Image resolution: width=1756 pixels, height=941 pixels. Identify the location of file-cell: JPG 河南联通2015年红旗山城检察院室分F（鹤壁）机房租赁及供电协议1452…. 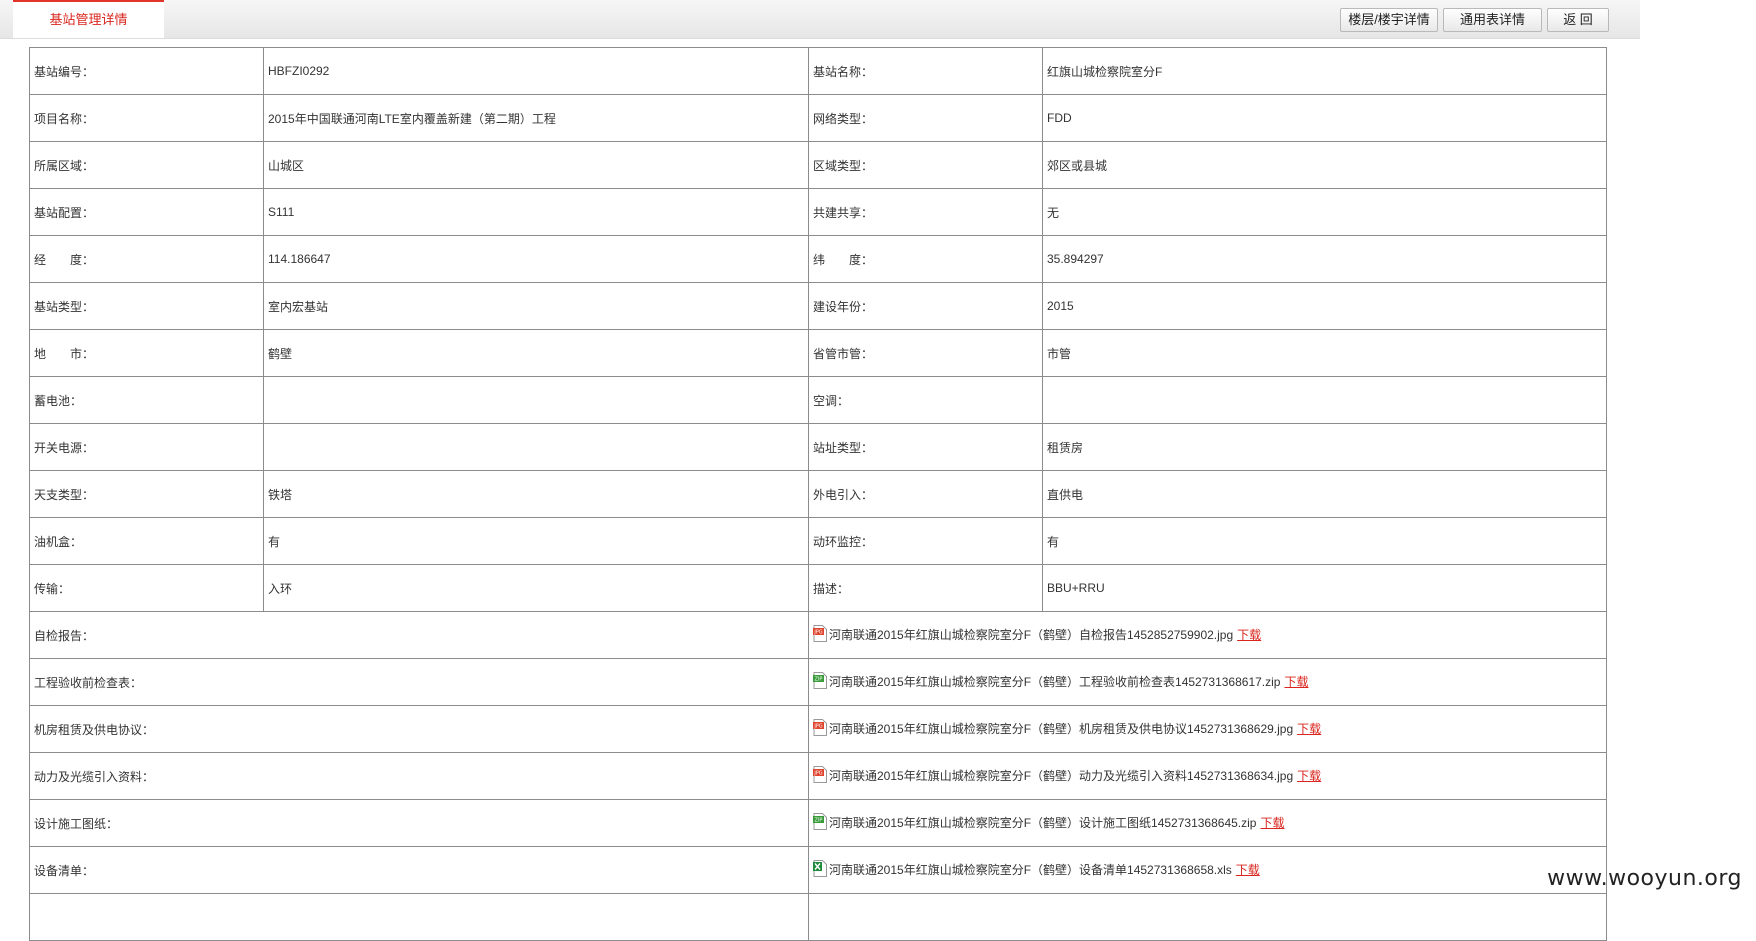
(1207, 729).